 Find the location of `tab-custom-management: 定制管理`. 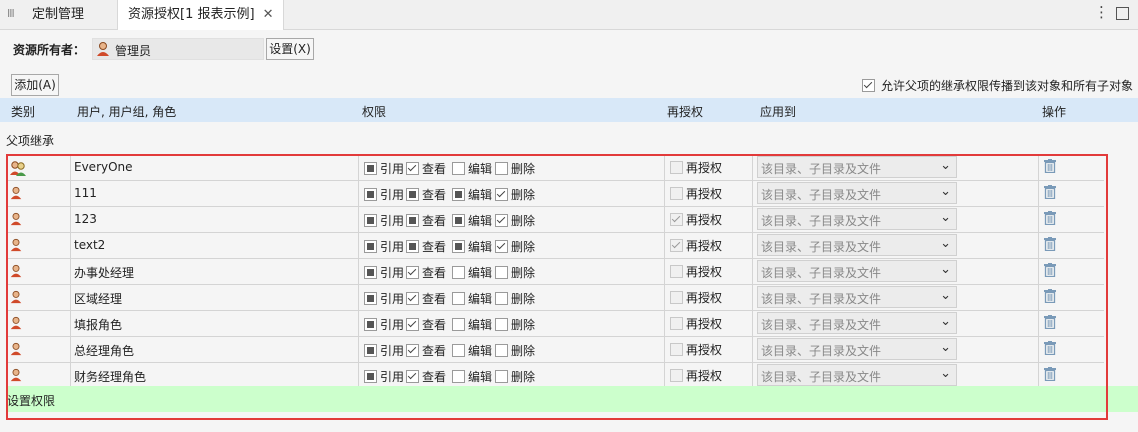

tab-custom-management: 定制管理 is located at coordinates (58, 14).